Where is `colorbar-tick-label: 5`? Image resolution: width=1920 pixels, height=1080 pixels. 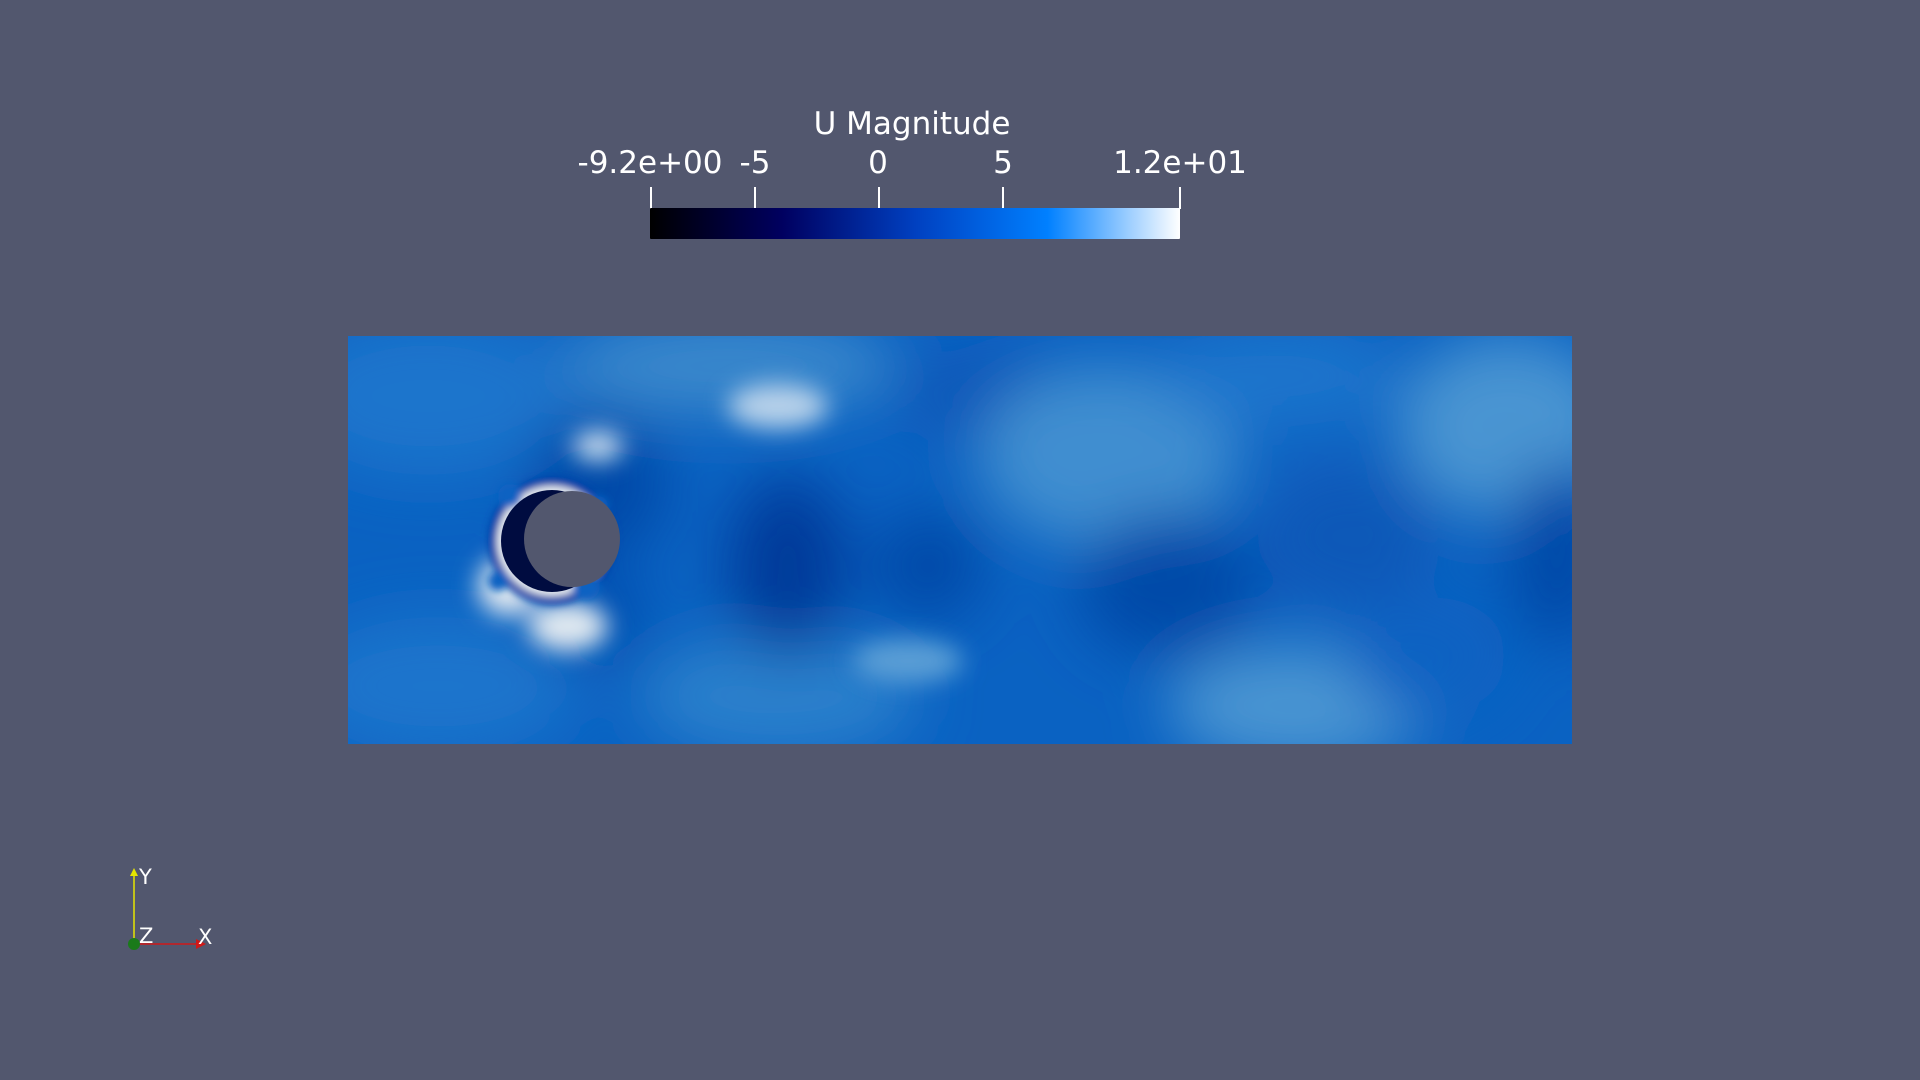
colorbar-tick-label: 5 is located at coordinates (1003, 163).